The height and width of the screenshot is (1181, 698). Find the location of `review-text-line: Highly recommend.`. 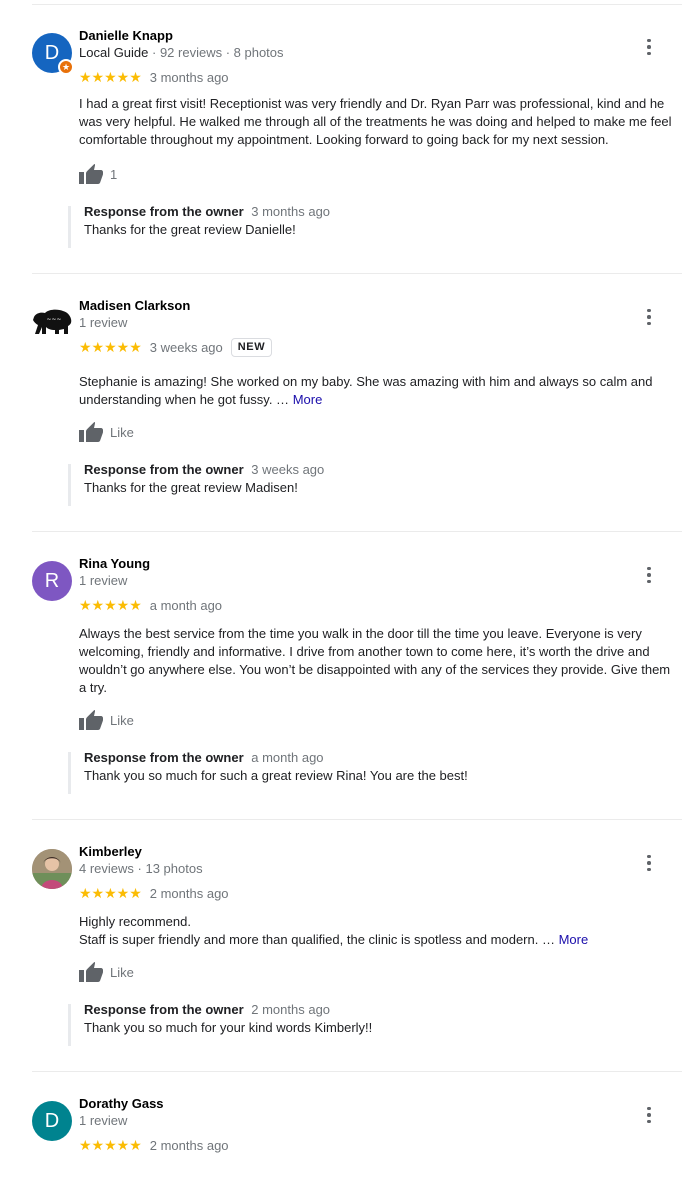

review-text-line: Highly recommend. is located at coordinates (135, 921).